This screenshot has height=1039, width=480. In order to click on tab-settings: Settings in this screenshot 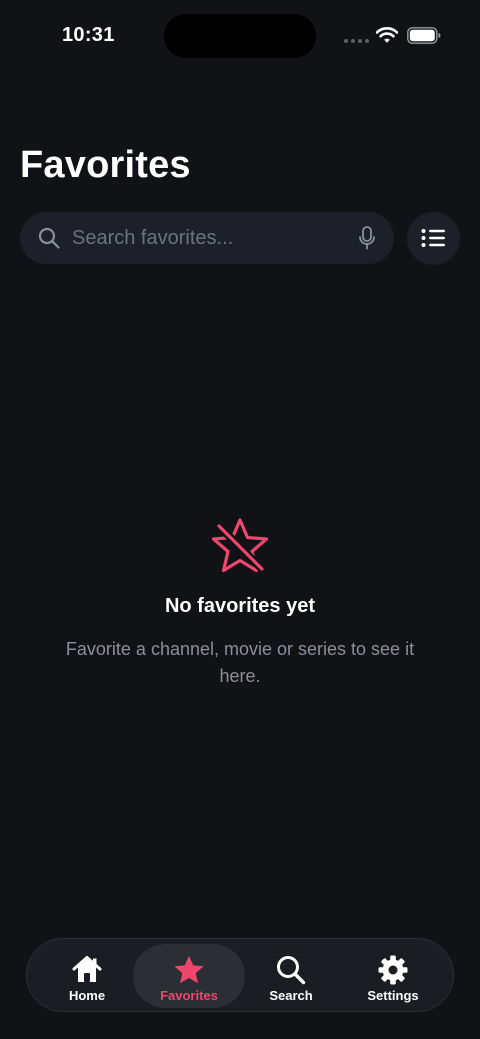, I will do `click(393, 976)`.